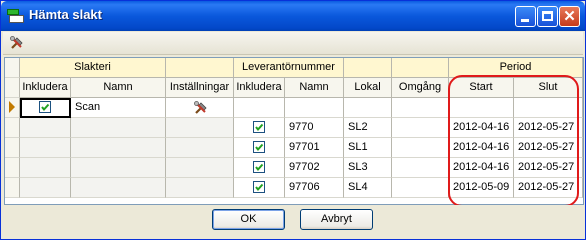 The height and width of the screenshot is (240, 586). I want to click on group-leverantor: Leverantörnummer, so click(289, 68).